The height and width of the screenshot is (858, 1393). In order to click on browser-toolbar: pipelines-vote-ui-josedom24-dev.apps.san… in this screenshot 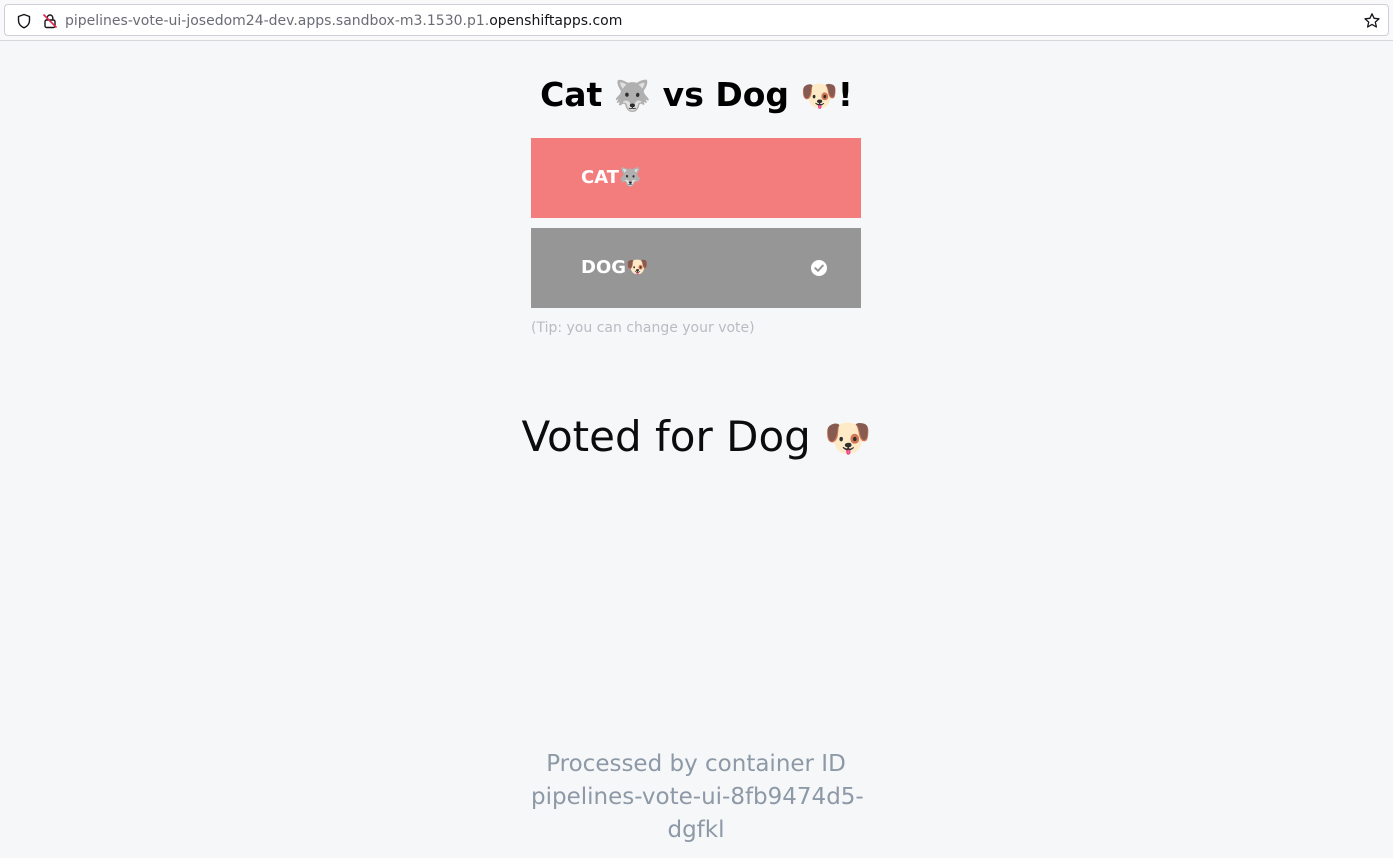, I will do `click(696, 20)`.